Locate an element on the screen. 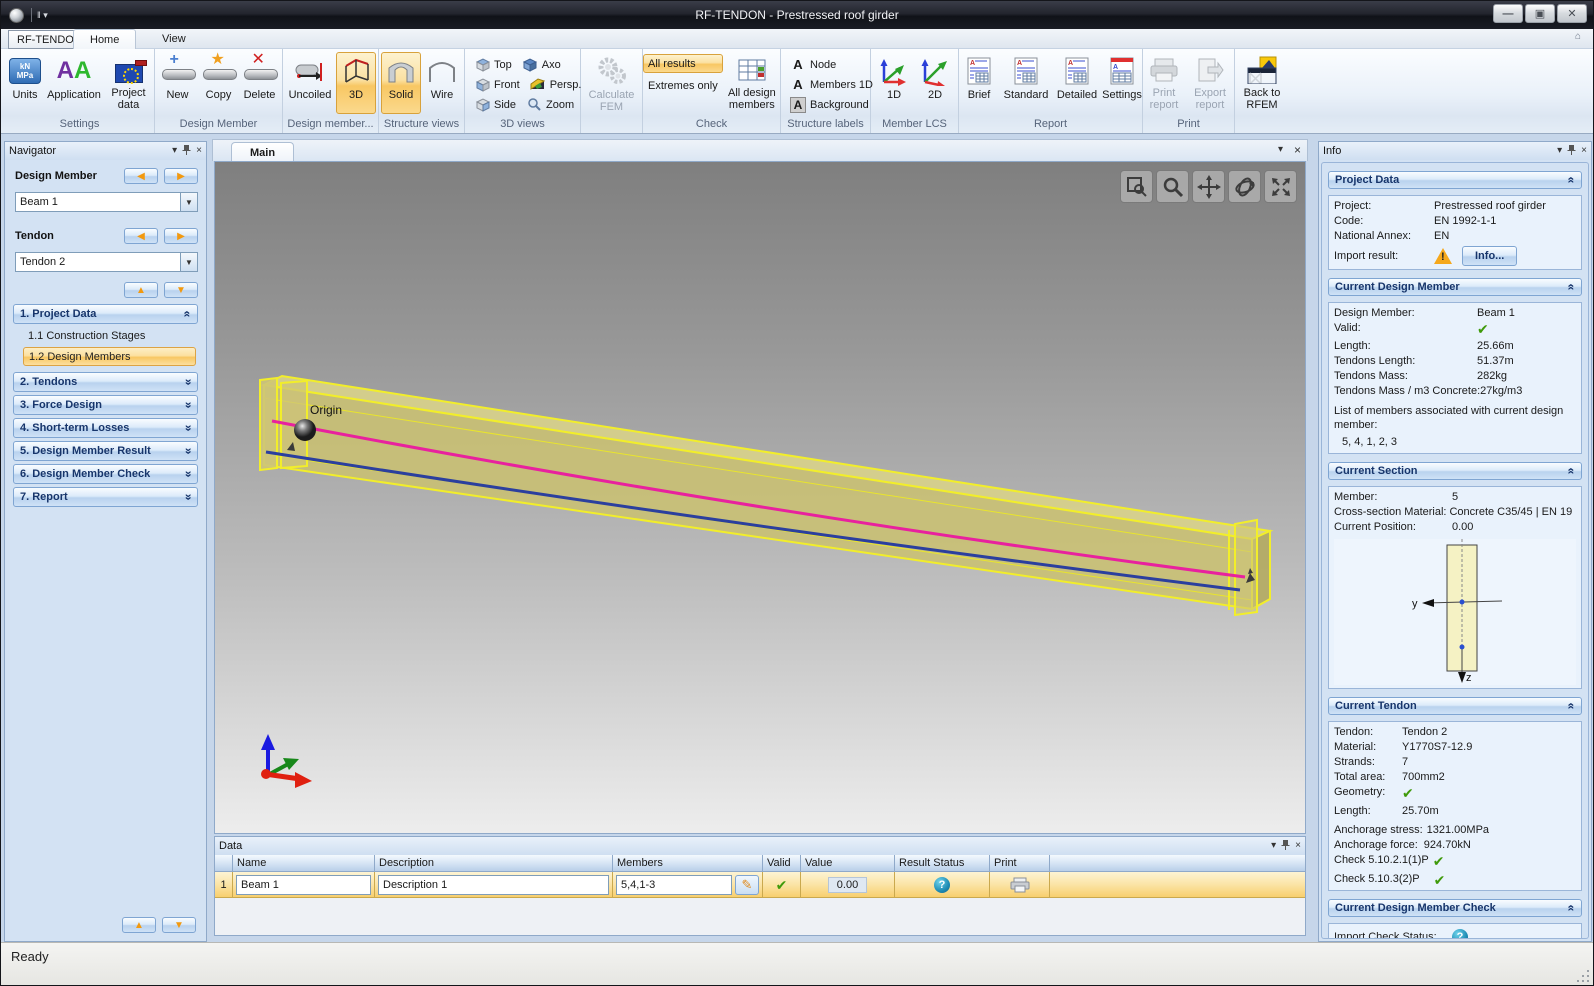  label-node-button: A Node is located at coordinates (813, 64).